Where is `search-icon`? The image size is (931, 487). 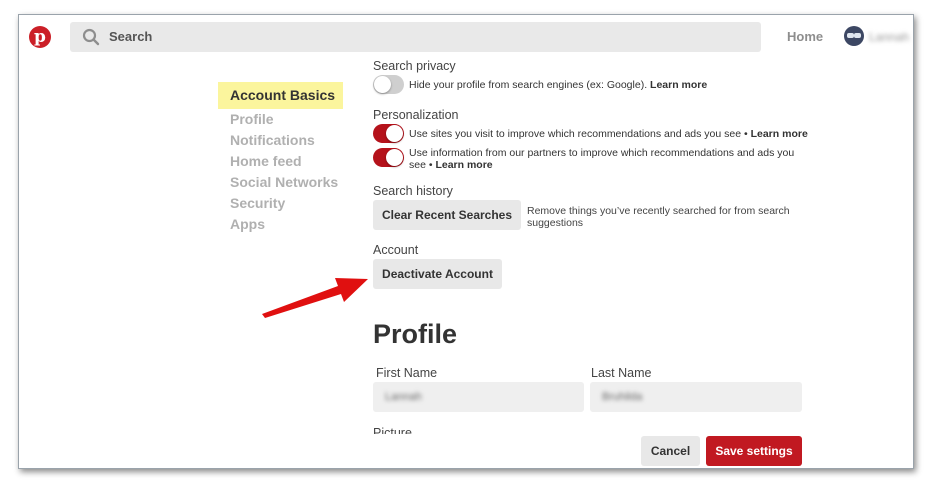 search-icon is located at coordinates (91, 37).